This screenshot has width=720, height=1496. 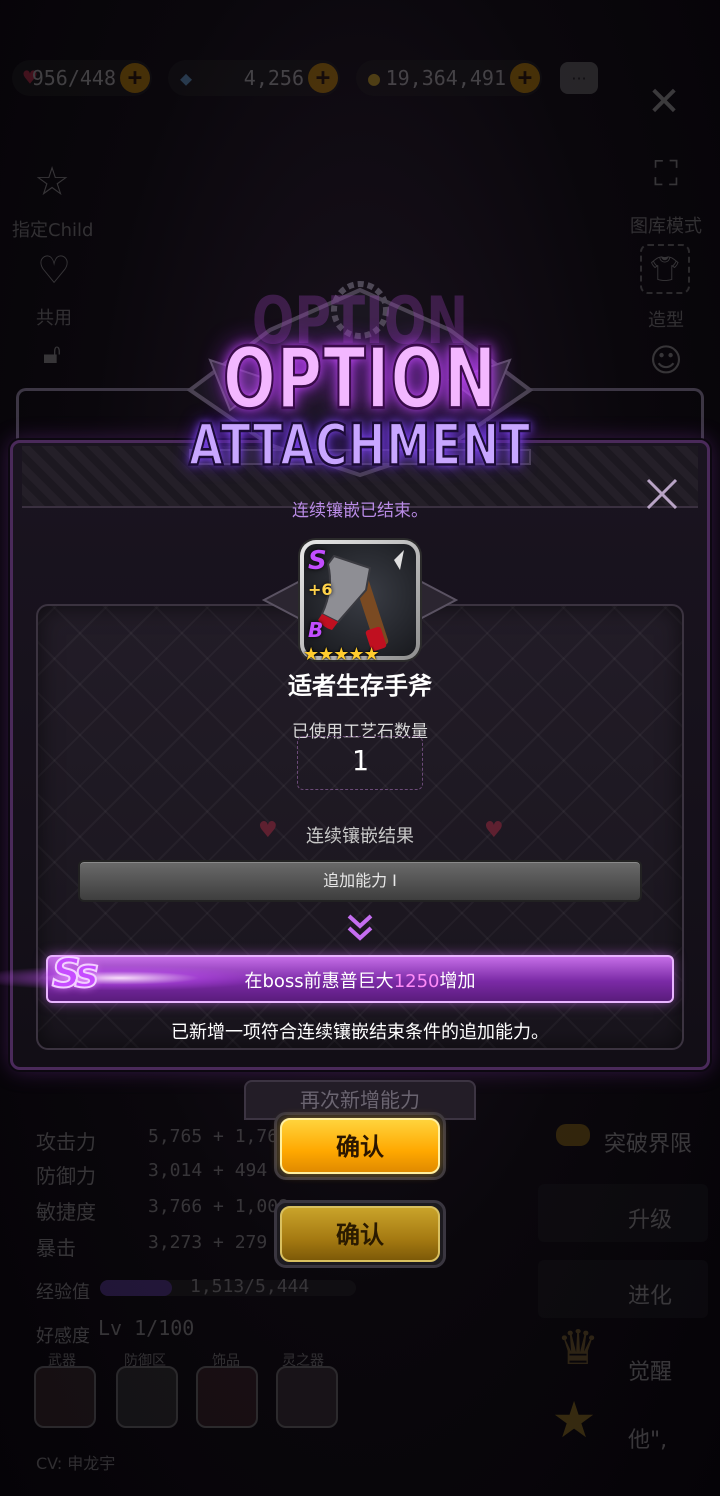 I want to click on limit-break-icon, so click(x=573, y=1135).